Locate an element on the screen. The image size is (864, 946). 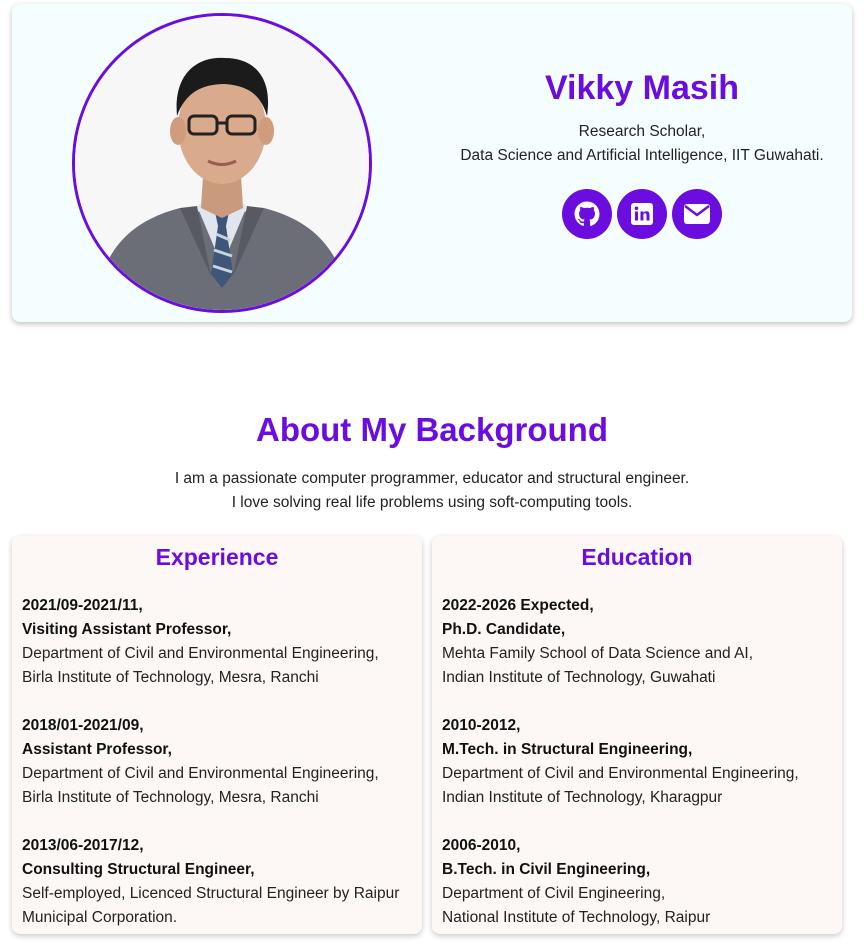
experience-date: 2018/01-2021/09, is located at coordinates (83, 725).